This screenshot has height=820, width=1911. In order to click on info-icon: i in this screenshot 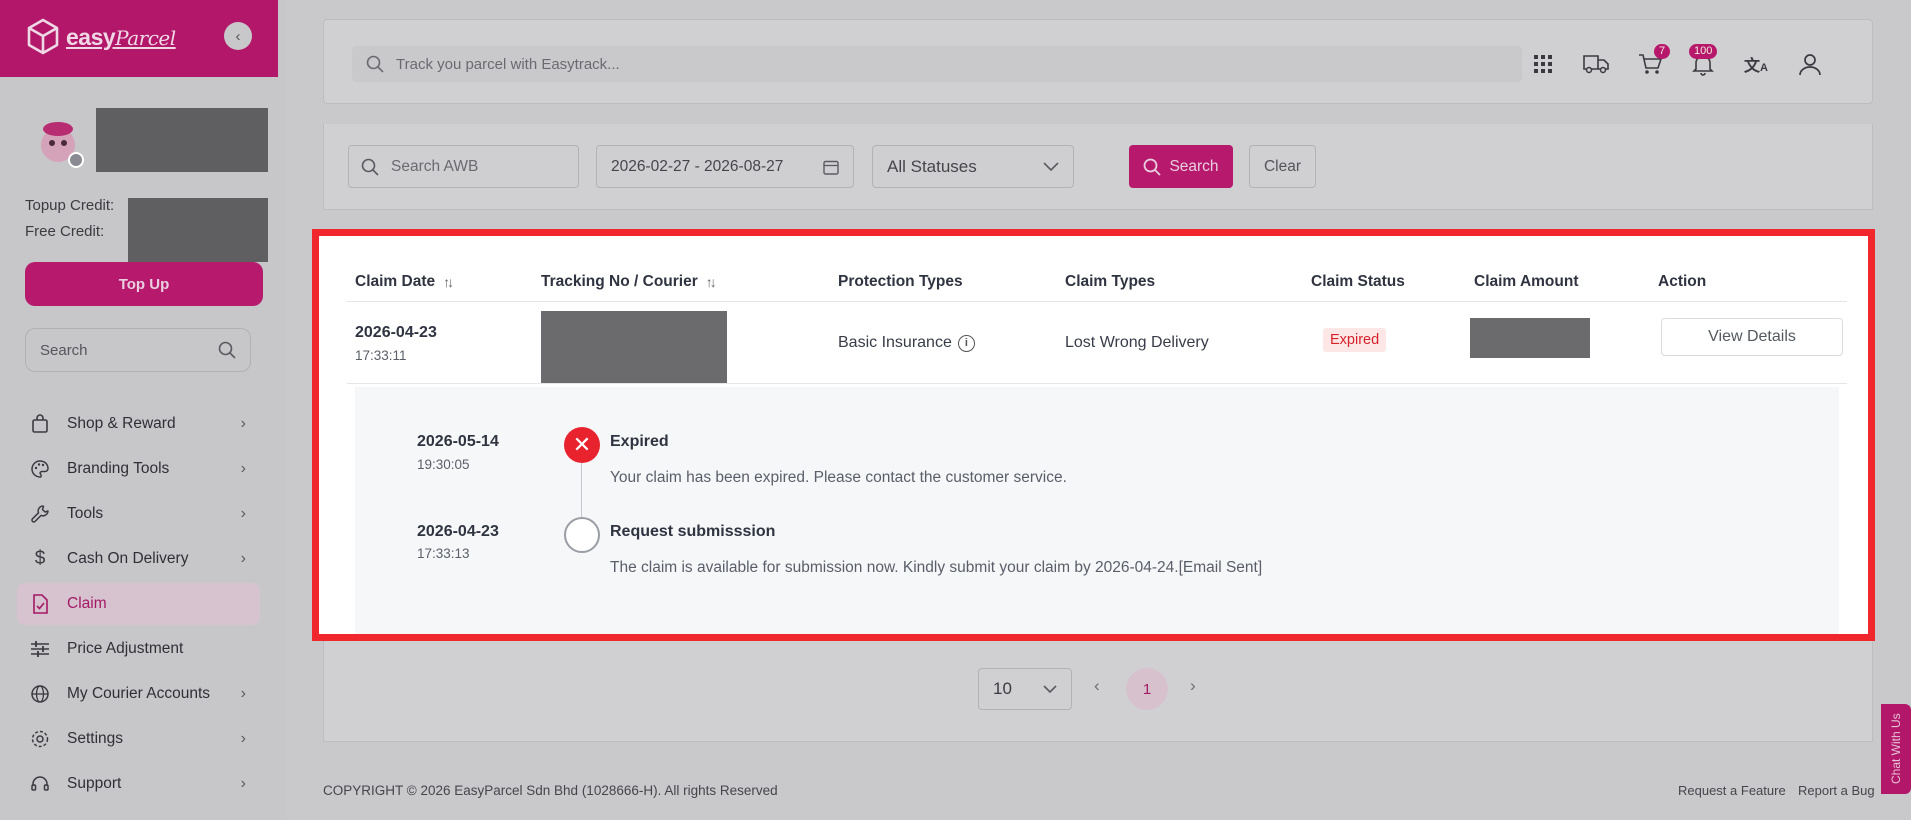, I will do `click(966, 343)`.